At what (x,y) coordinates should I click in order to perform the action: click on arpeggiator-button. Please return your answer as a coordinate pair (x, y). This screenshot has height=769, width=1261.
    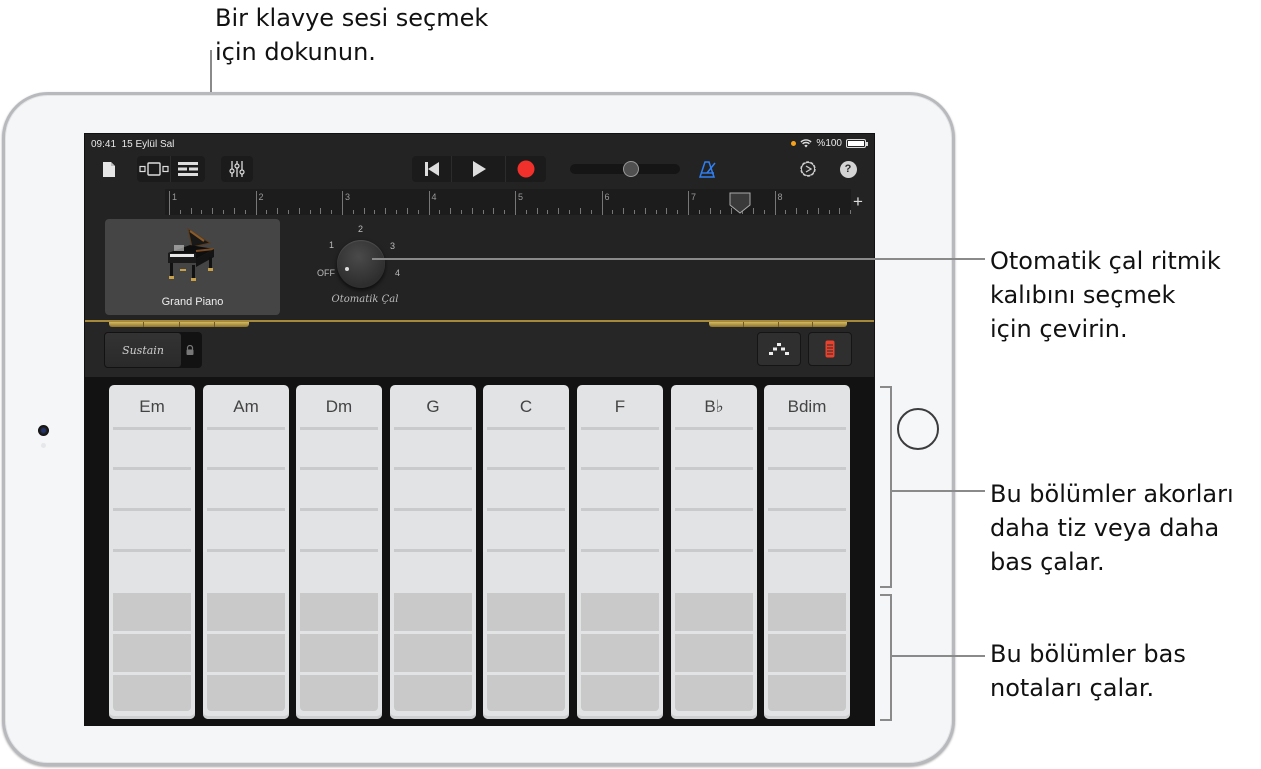
    Looking at the image, I should click on (779, 349).